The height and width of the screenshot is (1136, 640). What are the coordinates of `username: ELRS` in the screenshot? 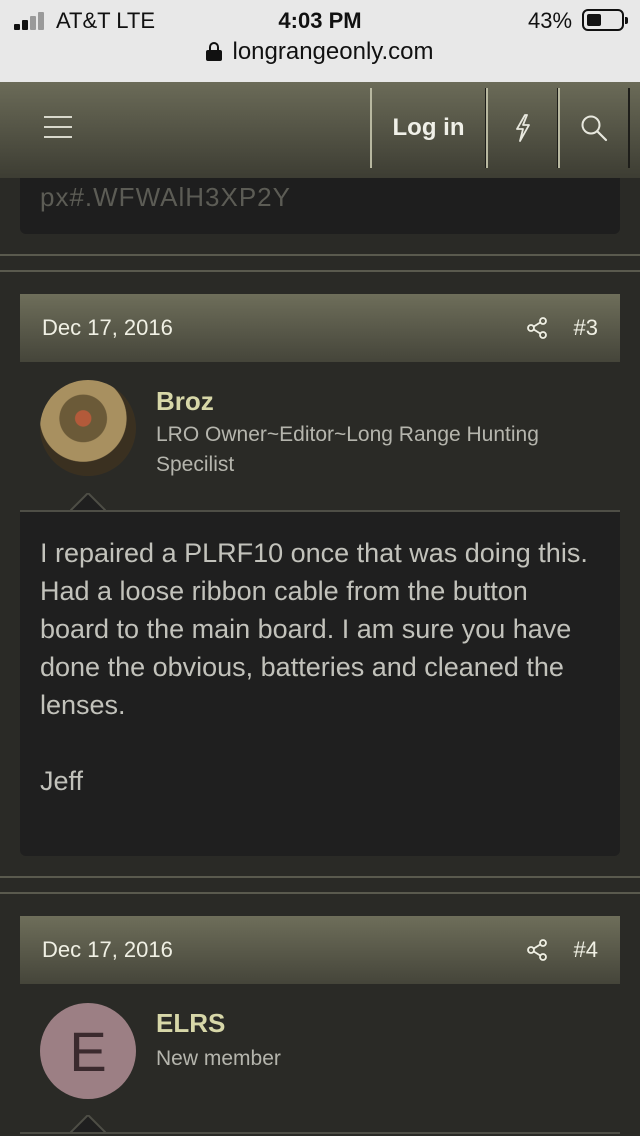 It's located at (190, 1023).